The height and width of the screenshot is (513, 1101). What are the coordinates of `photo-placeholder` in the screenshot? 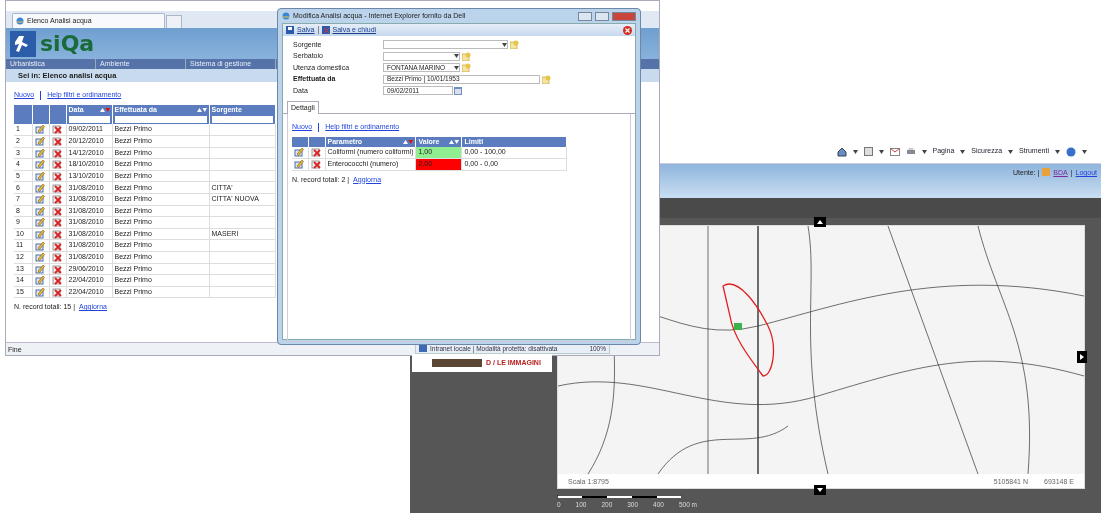 It's located at (457, 363).